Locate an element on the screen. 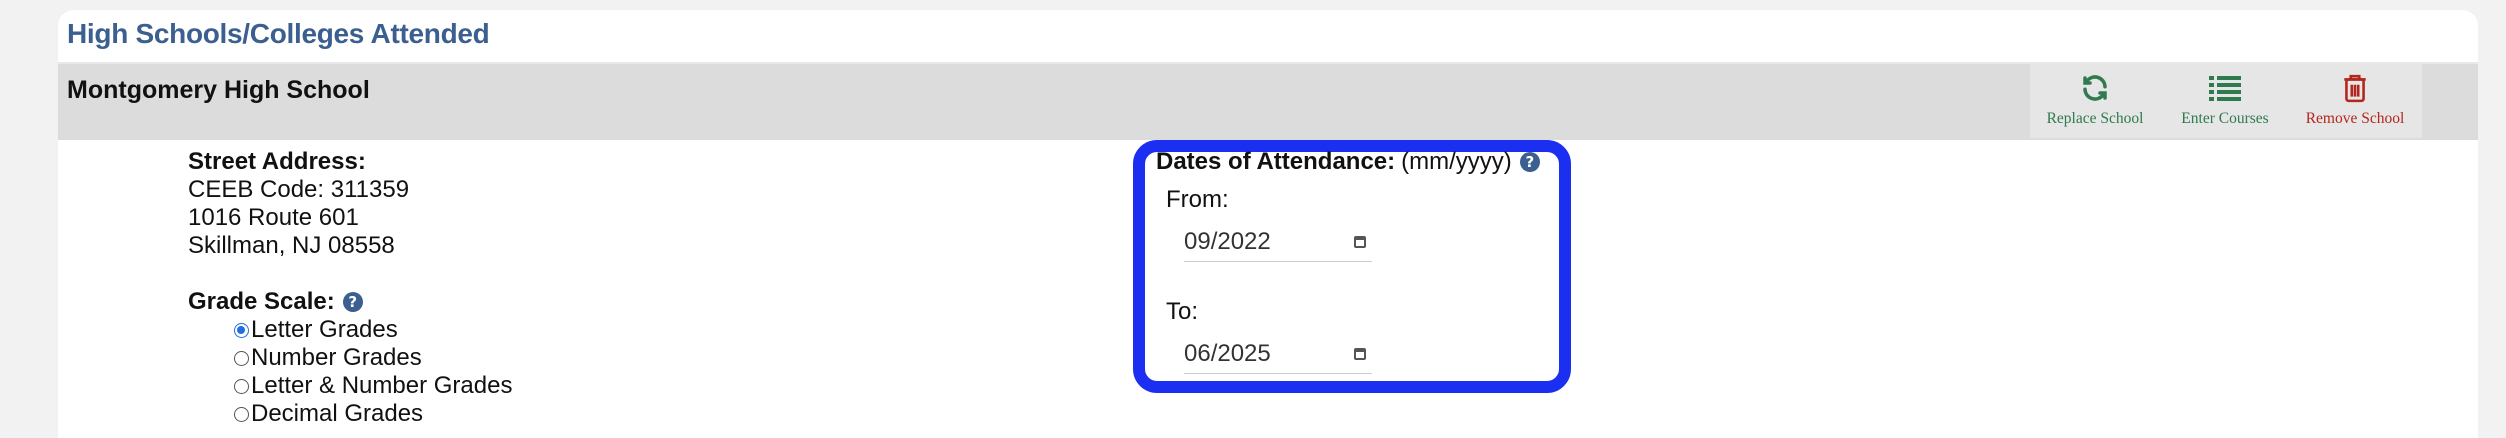  enter-courses-button: Enter Courses is located at coordinates (2225, 101).